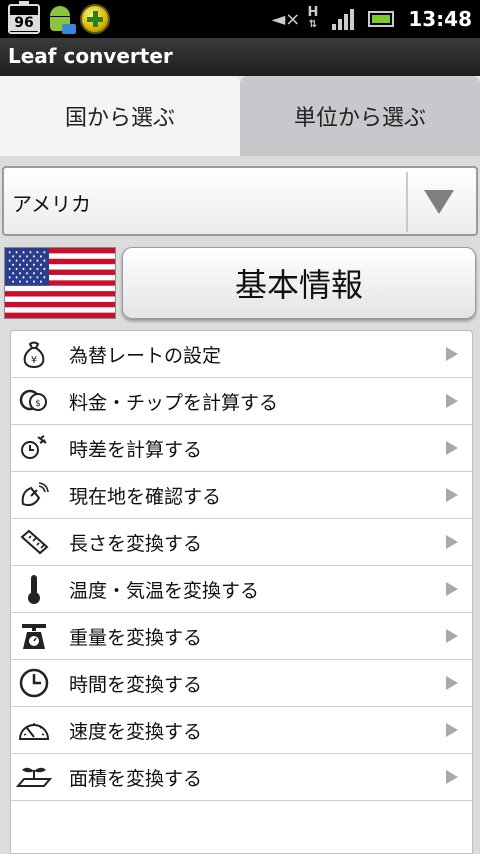 The height and width of the screenshot is (854, 480). I want to click on tab-bar: 国から選ぶ 単位から選ぶ, so click(240, 116).